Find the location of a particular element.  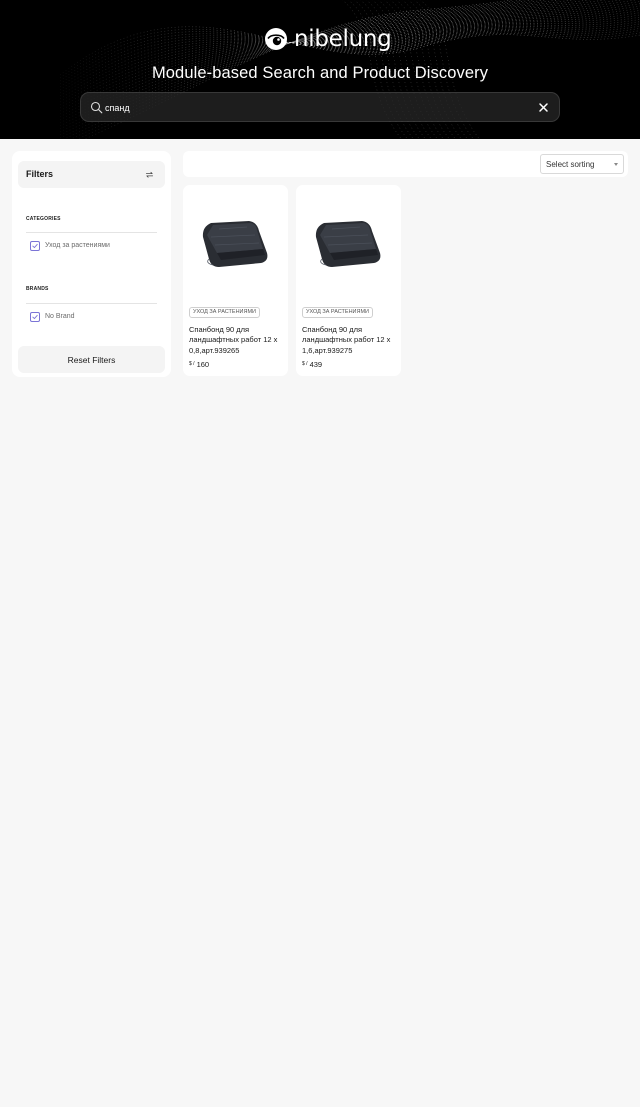

categories-heading: CATEGORIES is located at coordinates (43, 219).